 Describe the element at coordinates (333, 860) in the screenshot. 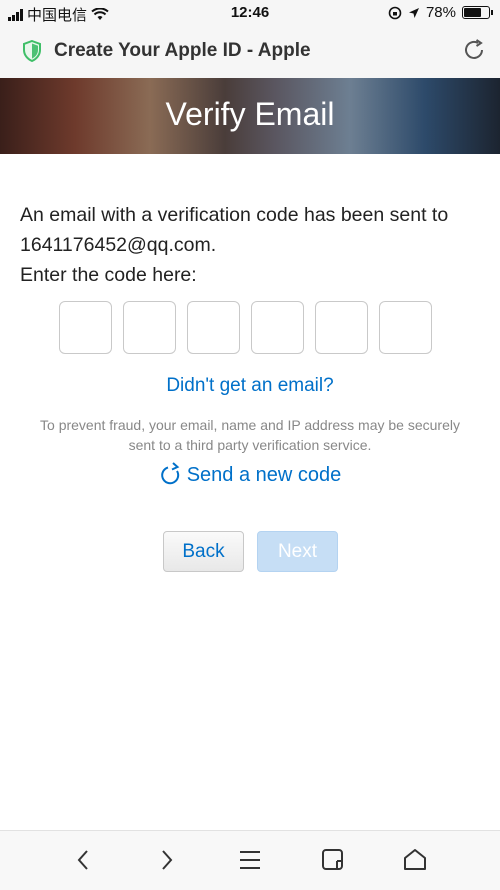

I see `tabs-icon` at that location.